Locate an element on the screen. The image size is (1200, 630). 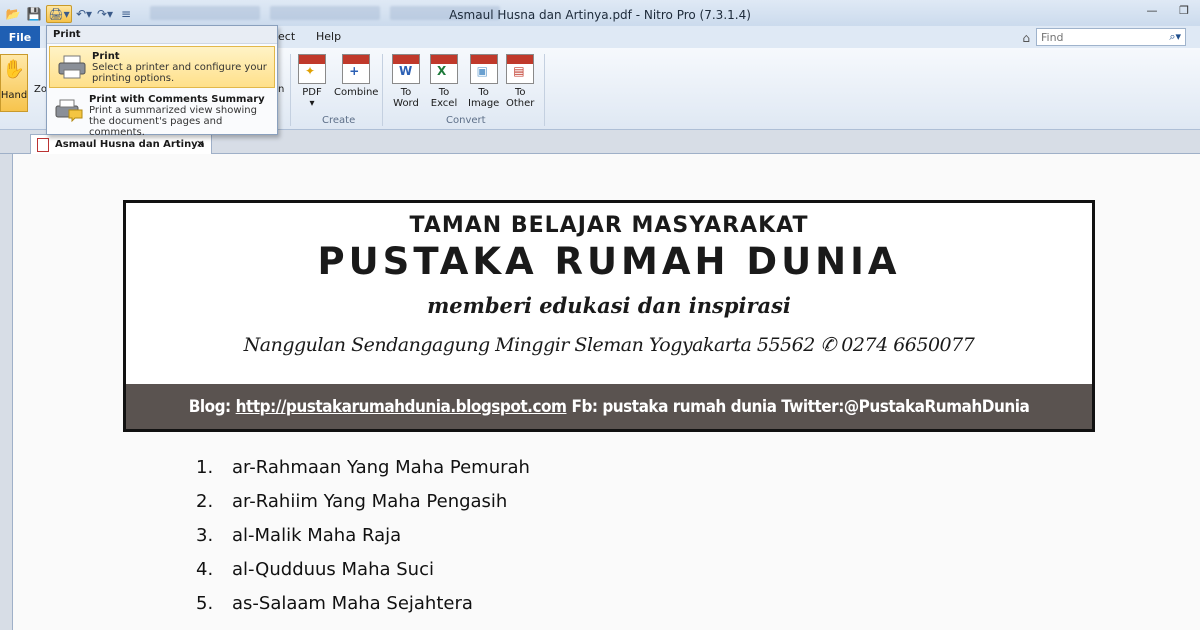
to-word-icon: W is located at coordinates (406, 69).